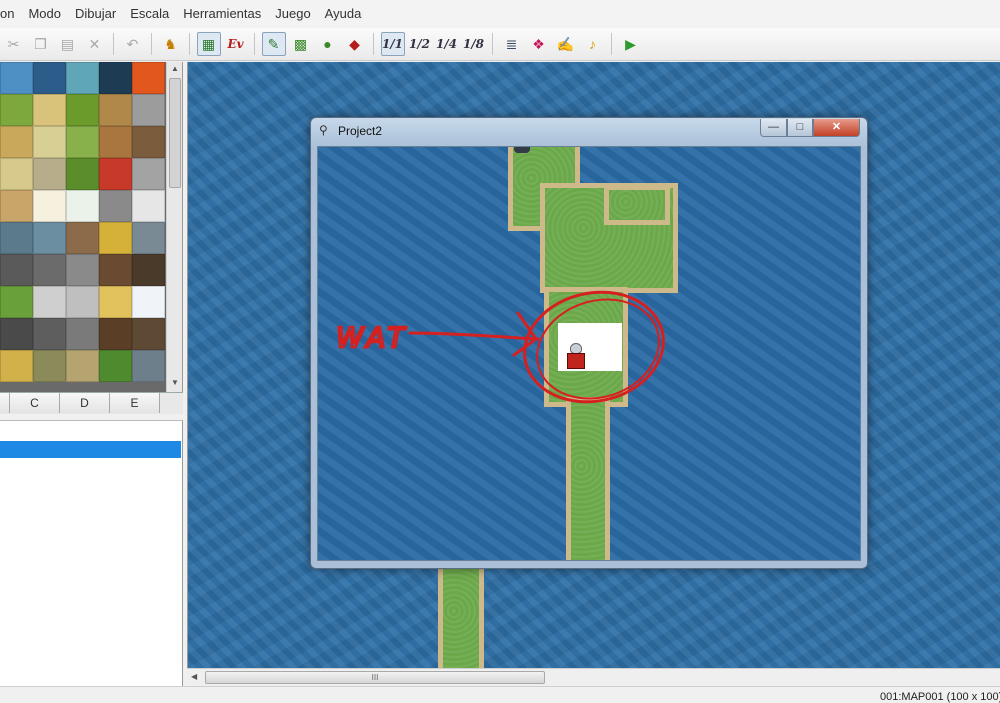 The width and height of the screenshot is (1000, 703). Describe the element at coordinates (95, 44) in the screenshot. I see `delete-icon: ✕` at that location.